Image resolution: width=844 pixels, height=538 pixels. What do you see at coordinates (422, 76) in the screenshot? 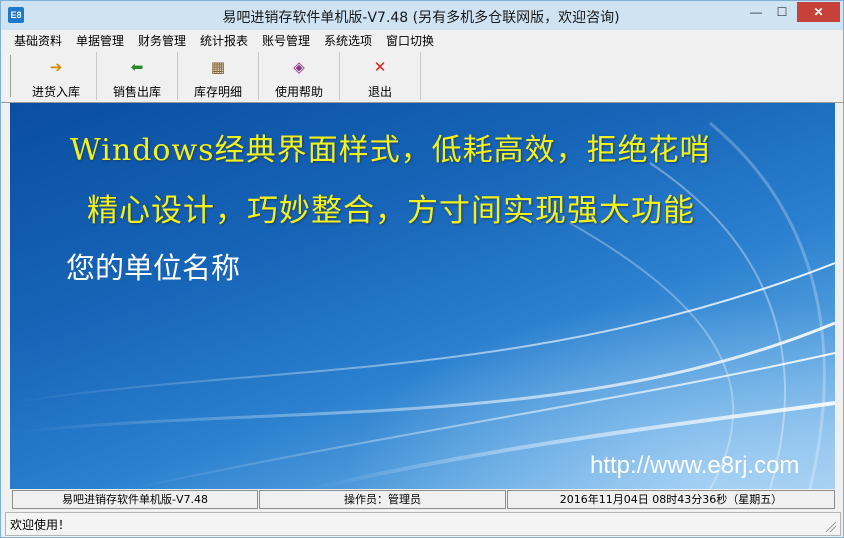
I see `toolbar: ➔ 进货入库 ⬅ 销售出库 ▦ 库存明细 ◈ 使用帮助 ✕ 退出` at bounding box center [422, 76].